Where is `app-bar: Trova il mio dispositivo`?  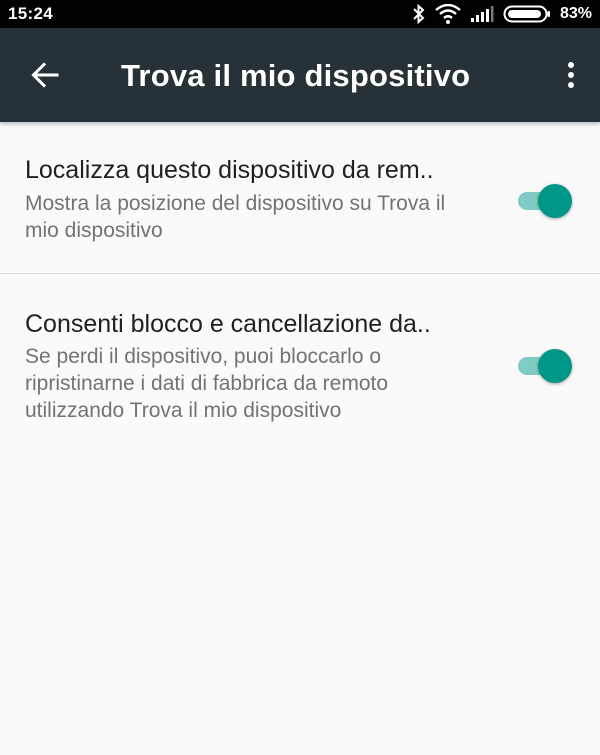
app-bar: Trova il mio dispositivo is located at coordinates (300, 75).